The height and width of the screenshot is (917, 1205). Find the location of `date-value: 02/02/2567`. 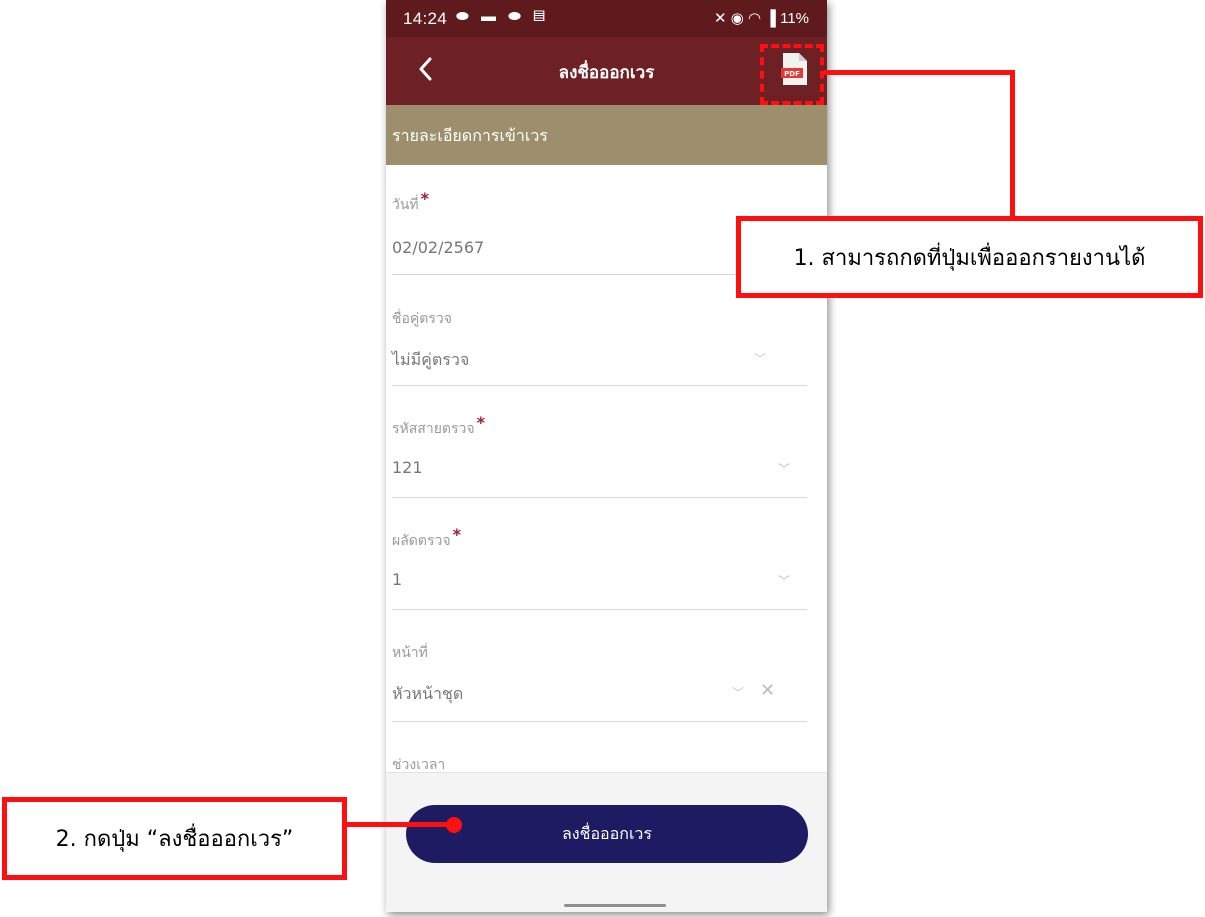

date-value: 02/02/2567 is located at coordinates (438, 247).